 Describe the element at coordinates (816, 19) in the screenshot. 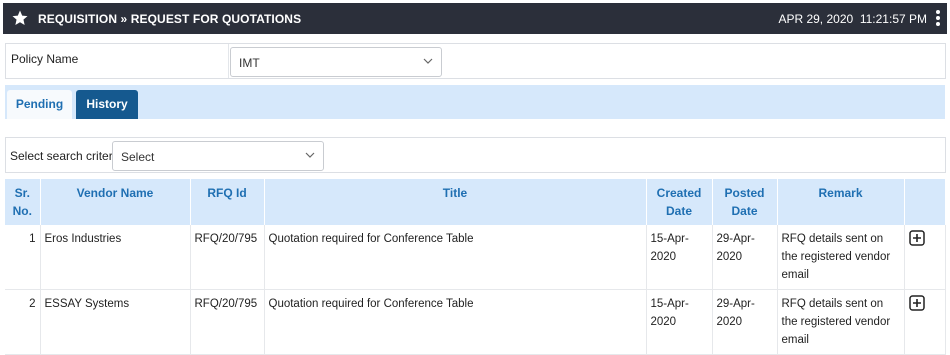

I see `current-date: APR 29, 2020` at that location.